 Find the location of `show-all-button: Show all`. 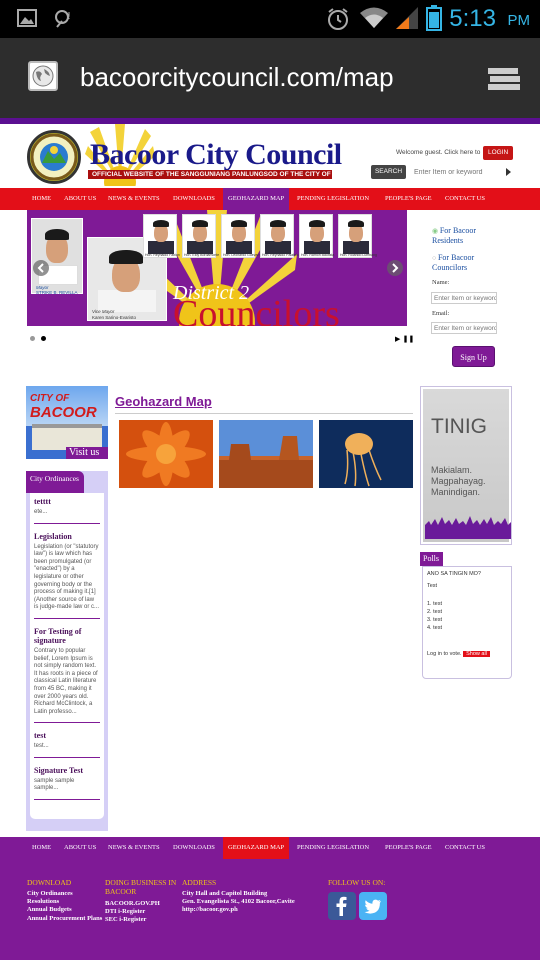

show-all-button: Show all is located at coordinates (476, 654).